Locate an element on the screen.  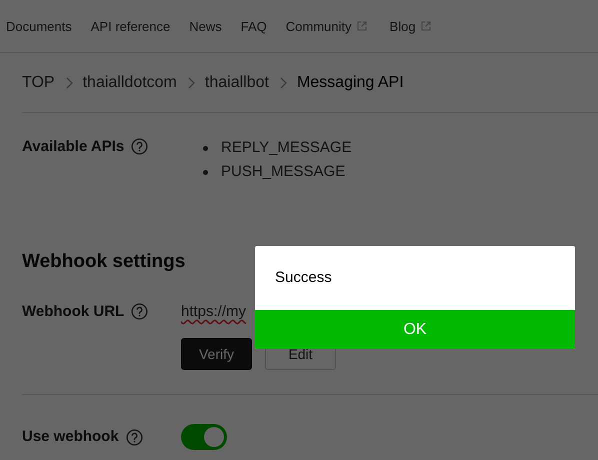
nav-link: API reference is located at coordinates (130, 26).